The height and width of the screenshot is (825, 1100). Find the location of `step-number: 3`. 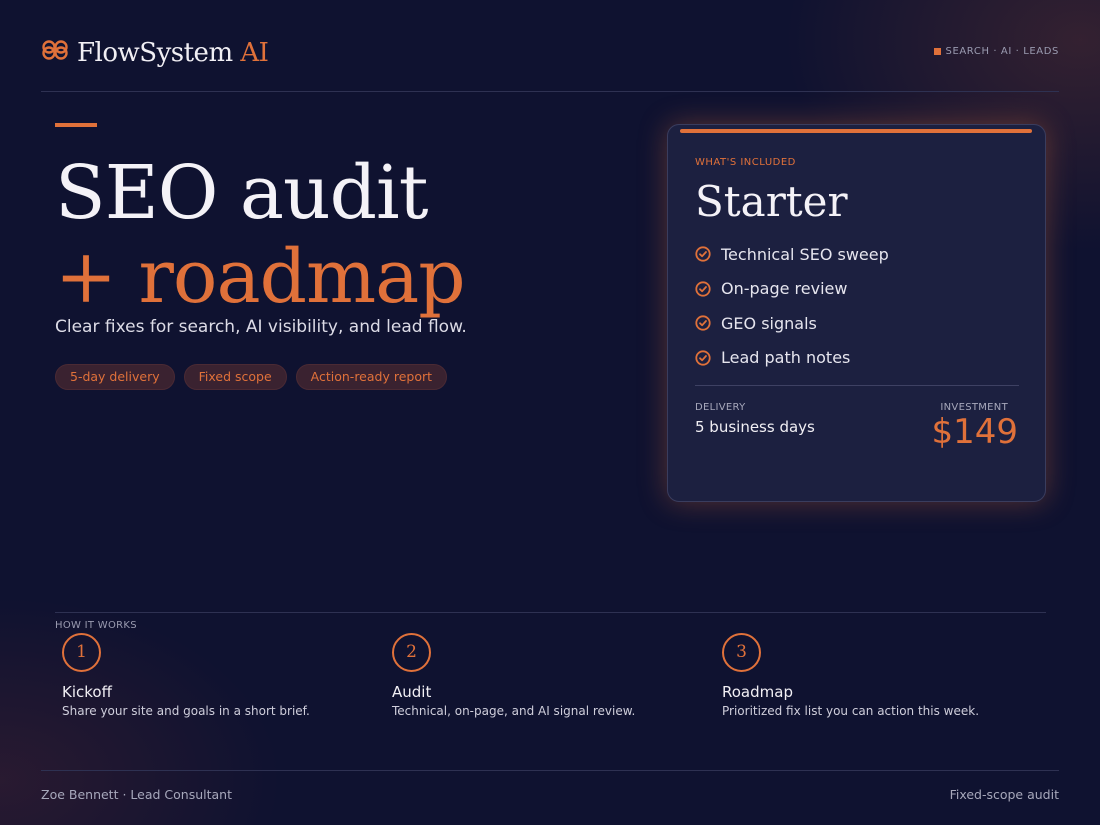

step-number: 3 is located at coordinates (741, 652).